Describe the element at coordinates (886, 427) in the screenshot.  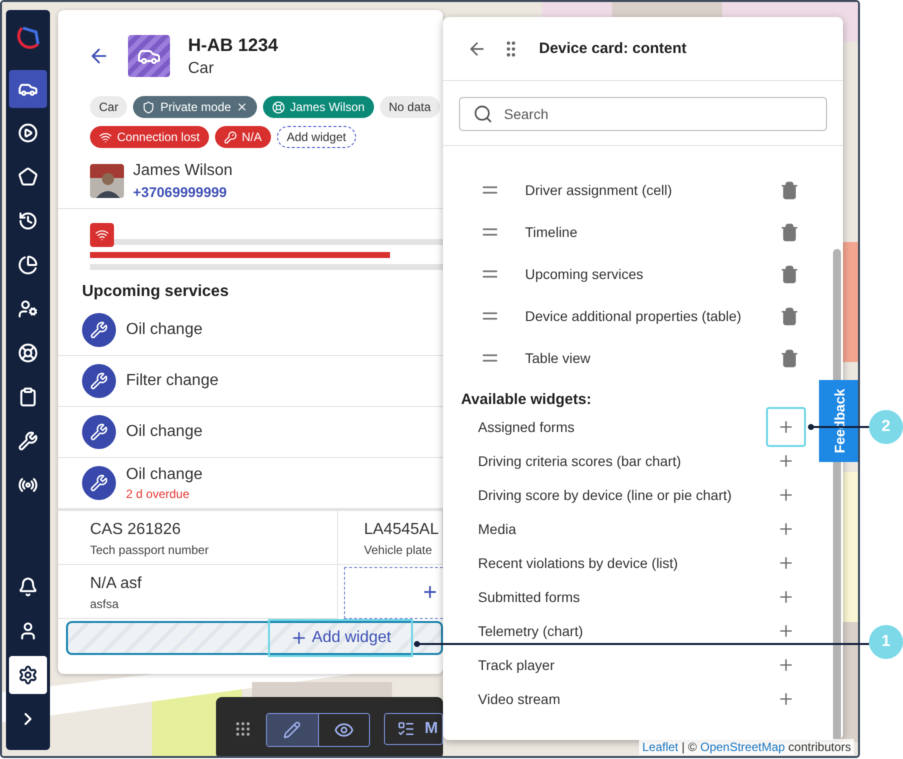
I see `callout-badge: 2` at that location.